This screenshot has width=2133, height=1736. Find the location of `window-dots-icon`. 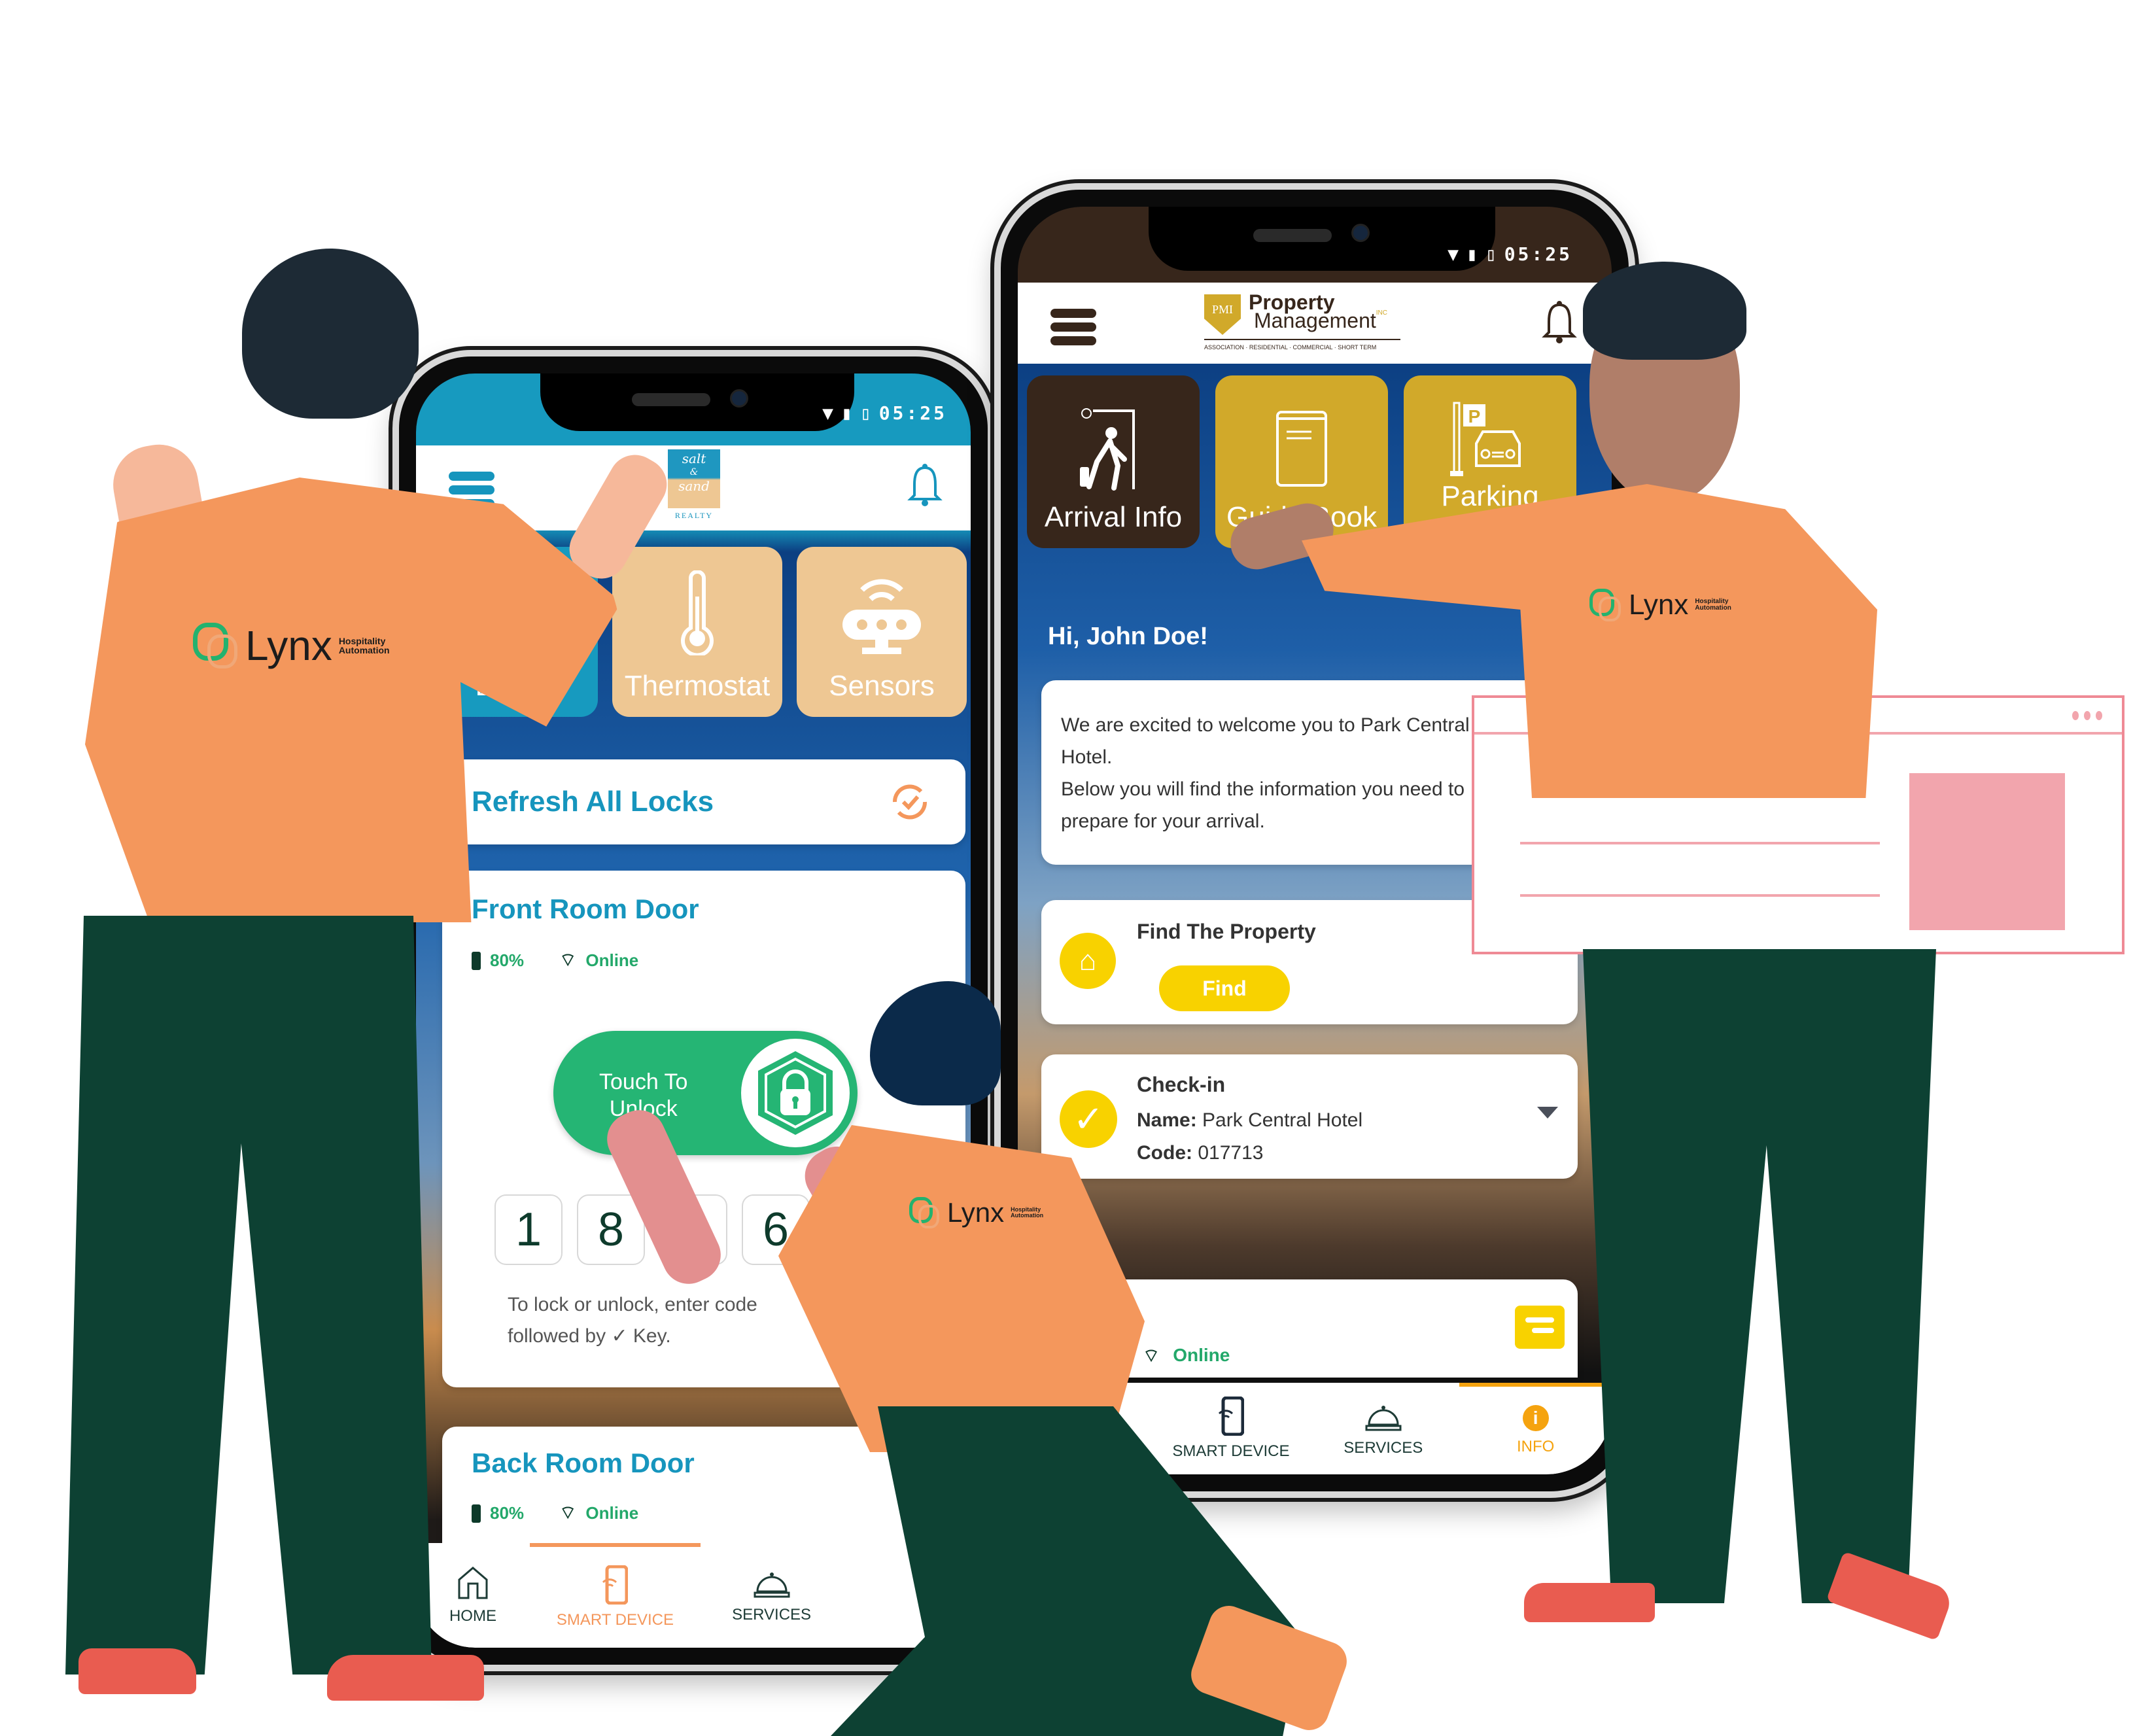

window-dots-icon is located at coordinates (2087, 715).